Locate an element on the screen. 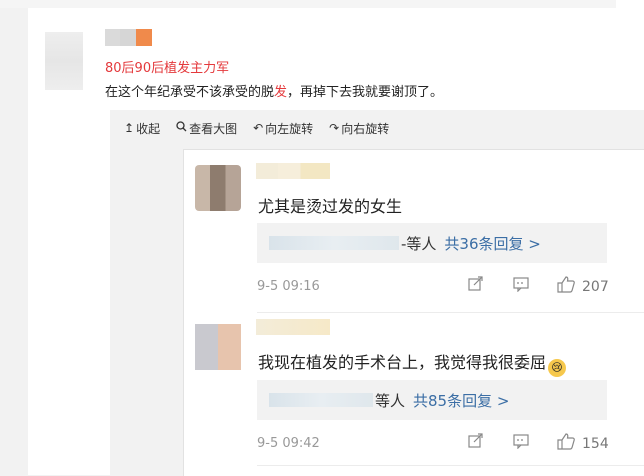 This screenshot has width=644, height=476. rotate-left-button: ↶ 向左旋转 is located at coordinates (283, 128).